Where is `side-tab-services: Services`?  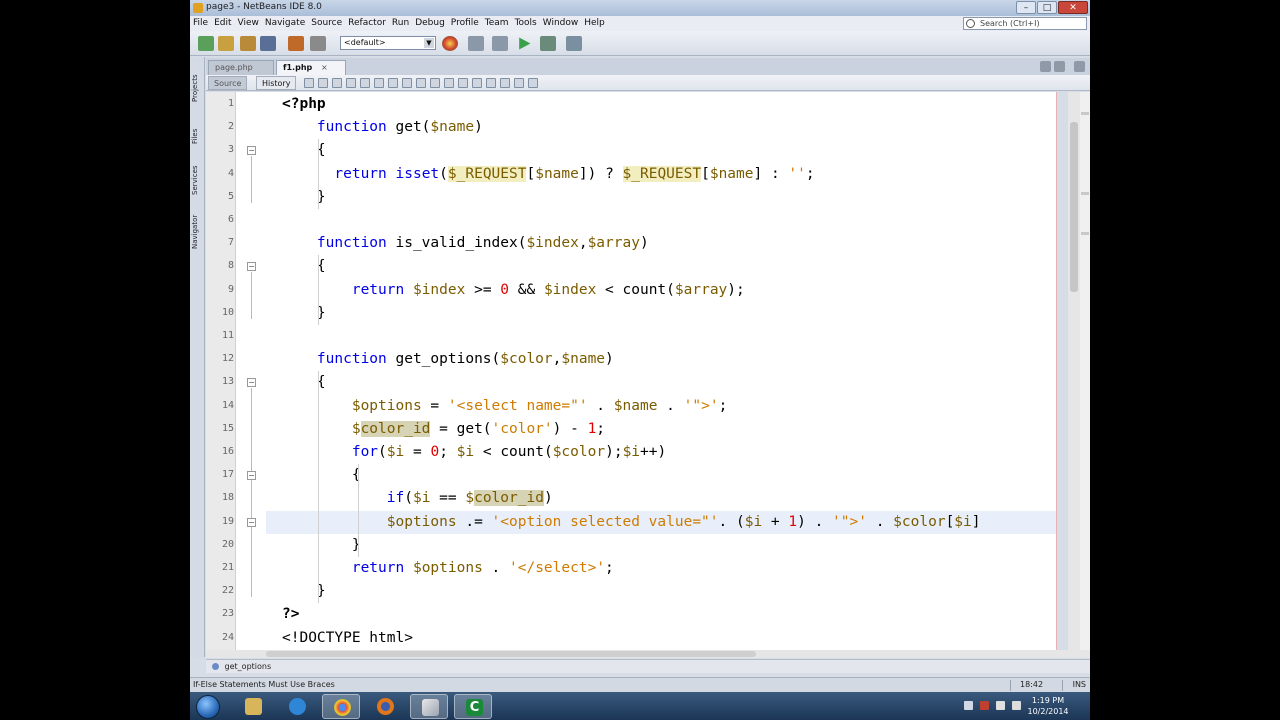 side-tab-services: Services is located at coordinates (197, 180).